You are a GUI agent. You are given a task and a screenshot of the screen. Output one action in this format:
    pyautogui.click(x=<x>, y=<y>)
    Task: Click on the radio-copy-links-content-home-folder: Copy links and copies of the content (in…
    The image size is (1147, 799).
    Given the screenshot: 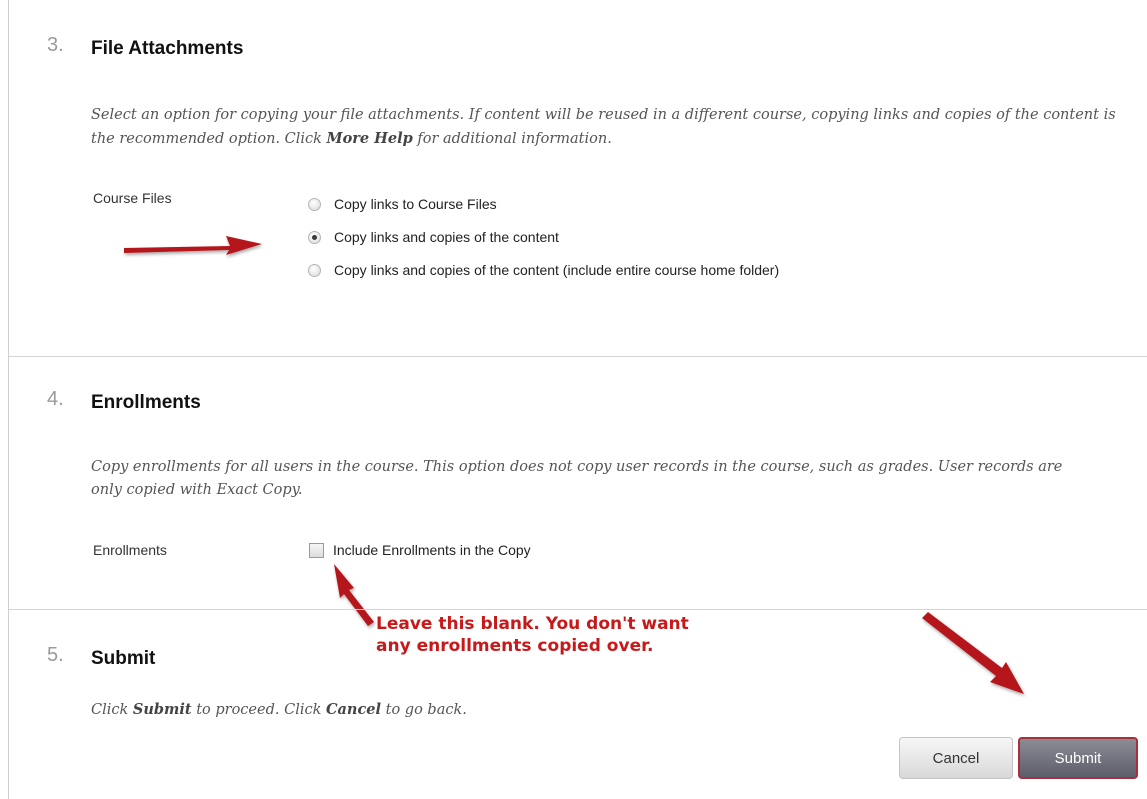 What is the action you would take?
    pyautogui.click(x=543, y=270)
    